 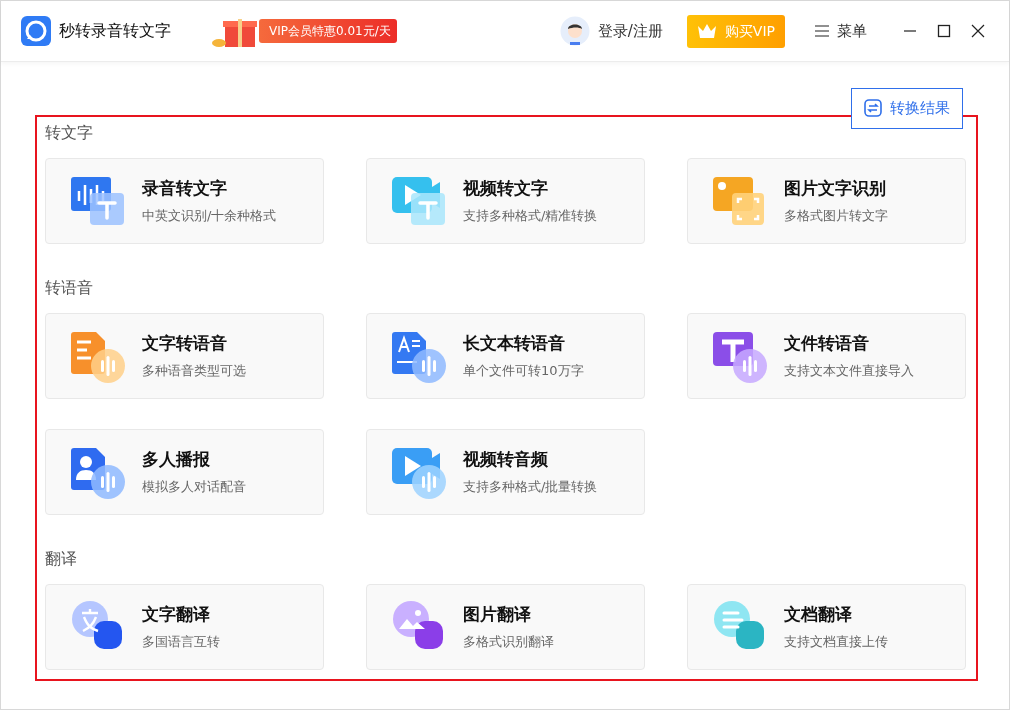 What do you see at coordinates (514, 343) in the screenshot?
I see `card-title: 长文本转语音` at bounding box center [514, 343].